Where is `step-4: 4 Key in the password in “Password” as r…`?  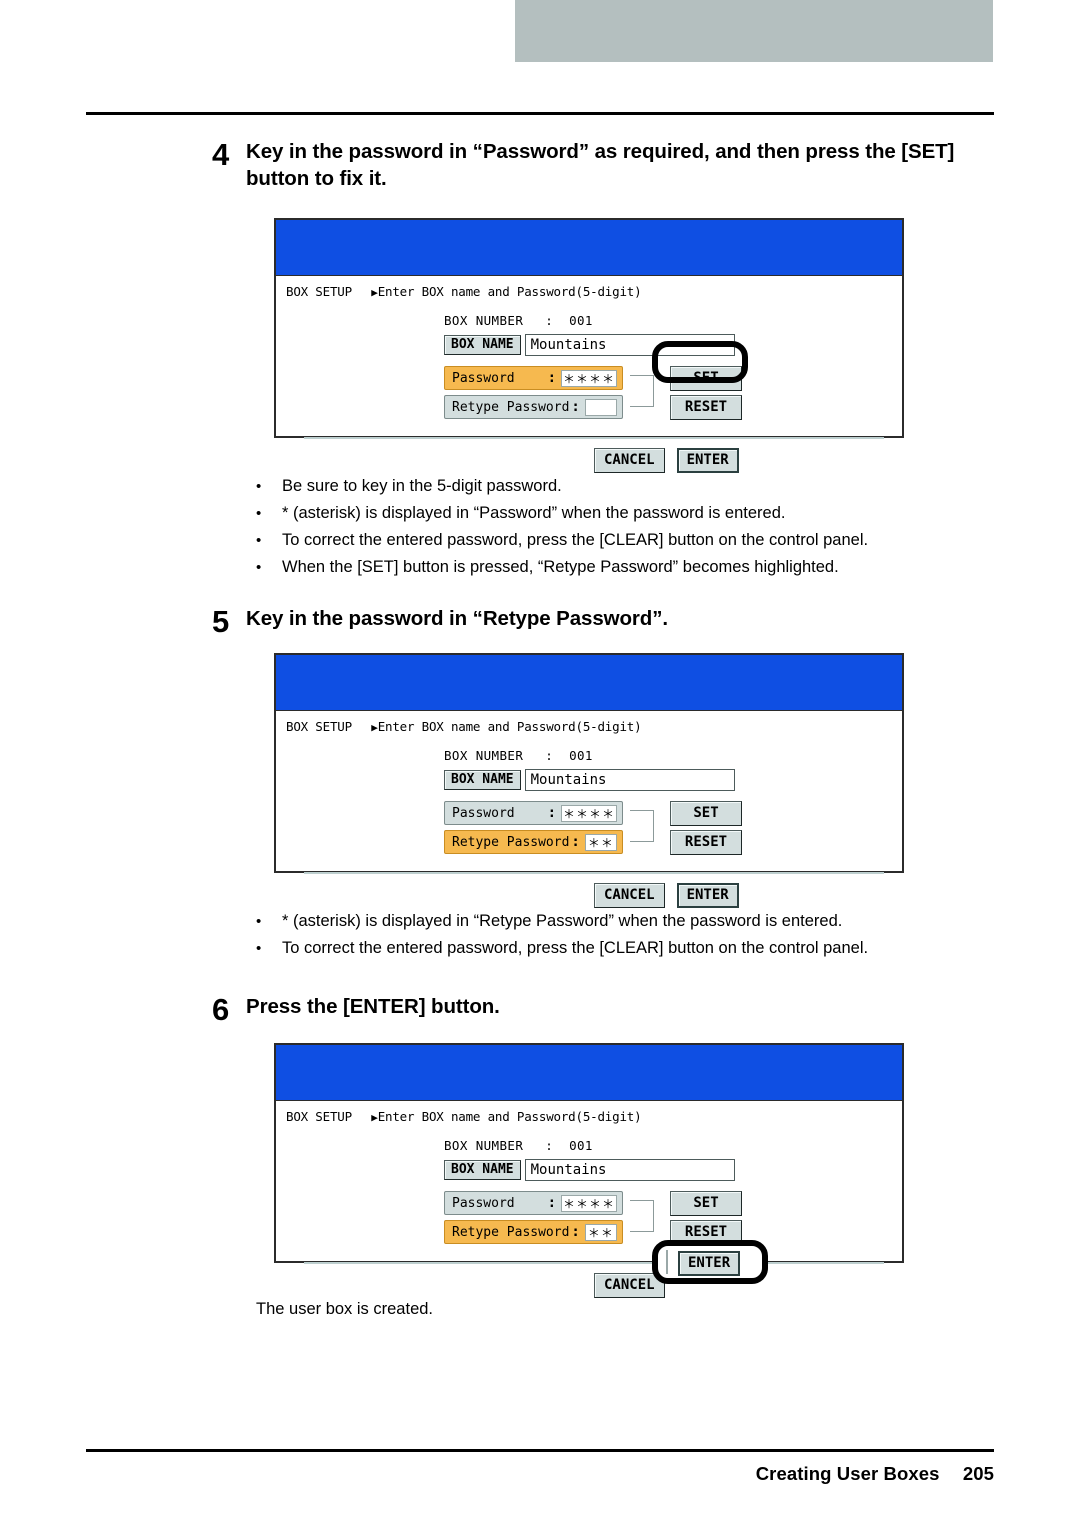
step-4: 4 Key in the password in “Password” as r… is located at coordinates (607, 165).